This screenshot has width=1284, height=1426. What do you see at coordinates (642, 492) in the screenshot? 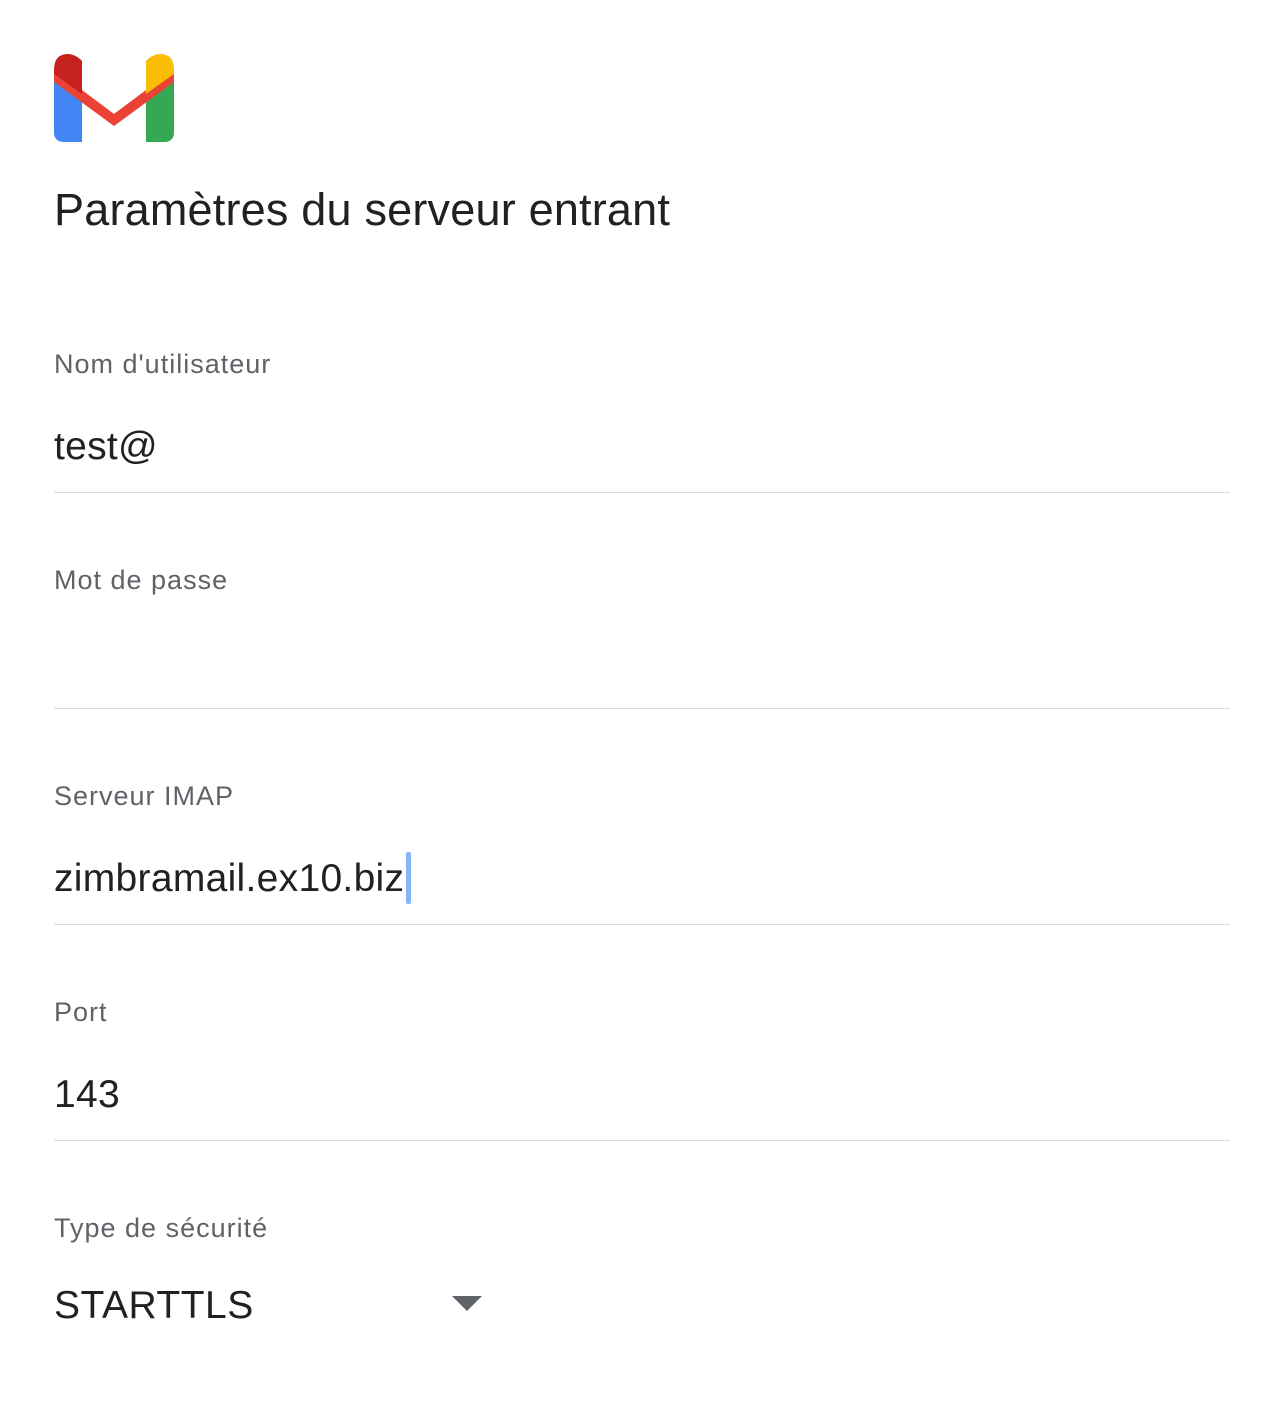
I see `username-divider` at bounding box center [642, 492].